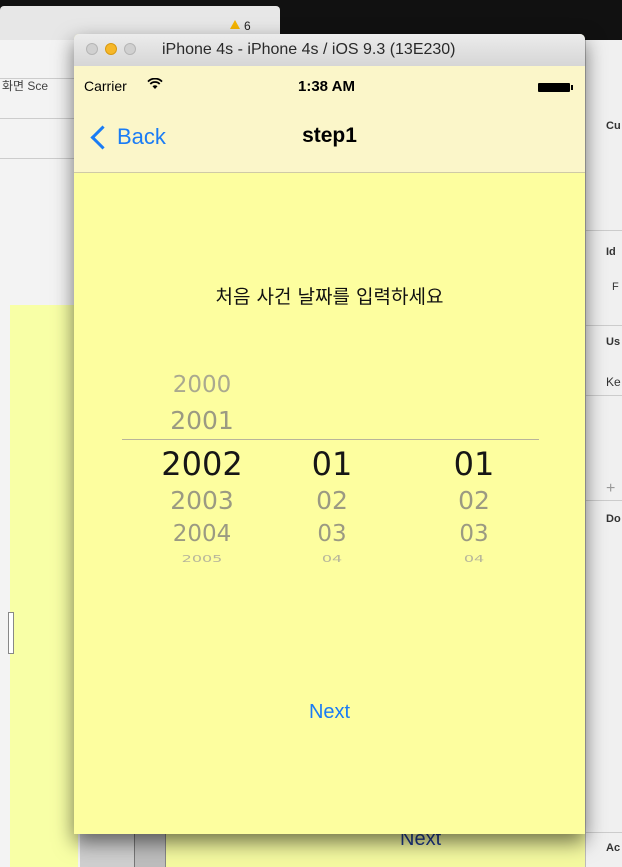 This screenshot has height=867, width=622. What do you see at coordinates (111, 49) in the screenshot?
I see `minimize-button` at bounding box center [111, 49].